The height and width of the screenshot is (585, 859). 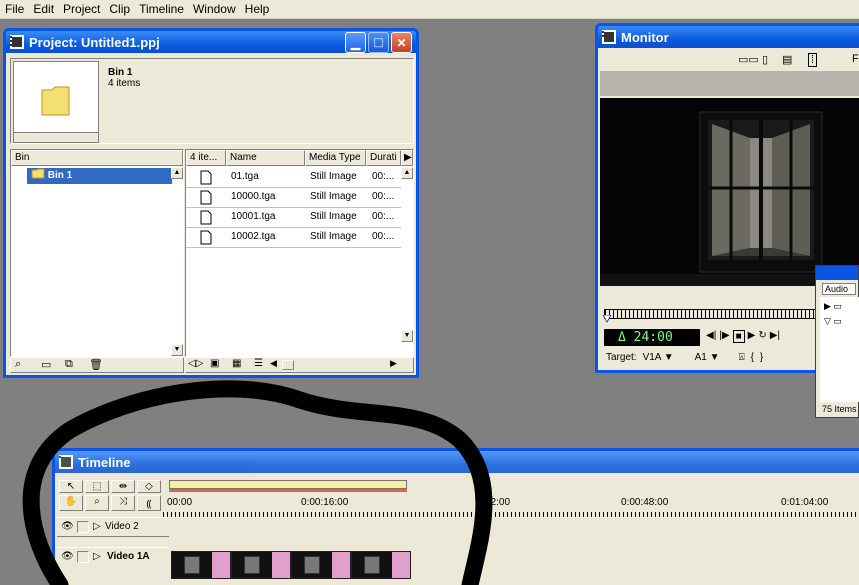 What do you see at coordinates (664, 357) in the screenshot?
I see `video-target-select: V1A ▼` at bounding box center [664, 357].